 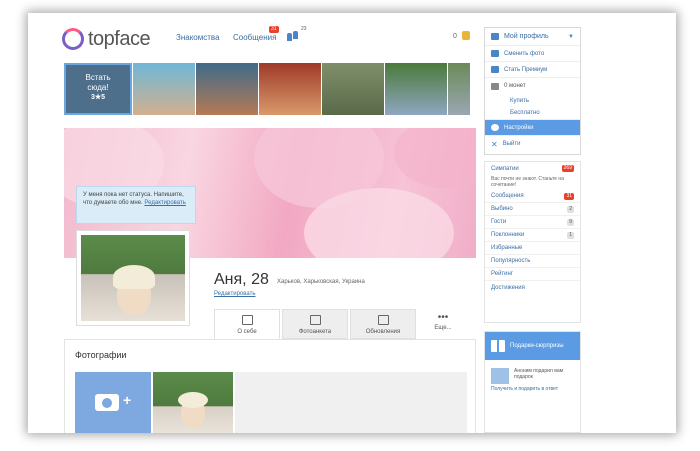 What do you see at coordinates (532, 287) in the screenshot?
I see `achievements-item: Достижения` at bounding box center [532, 287].